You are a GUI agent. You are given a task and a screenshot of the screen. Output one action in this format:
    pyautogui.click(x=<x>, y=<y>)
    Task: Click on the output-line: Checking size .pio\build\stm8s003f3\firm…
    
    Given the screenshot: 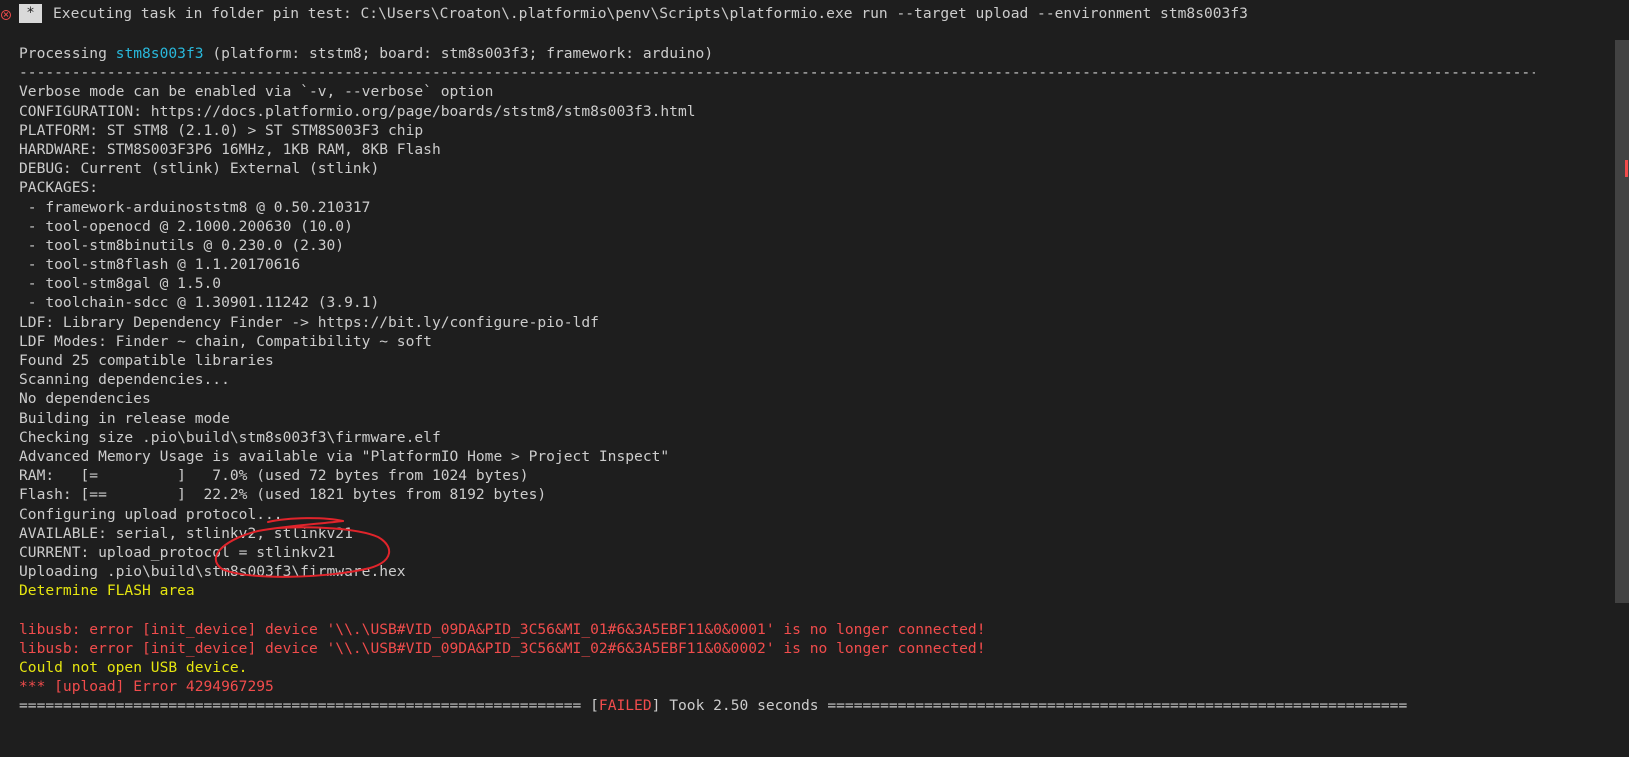 What is the action you would take?
    pyautogui.click(x=230, y=437)
    